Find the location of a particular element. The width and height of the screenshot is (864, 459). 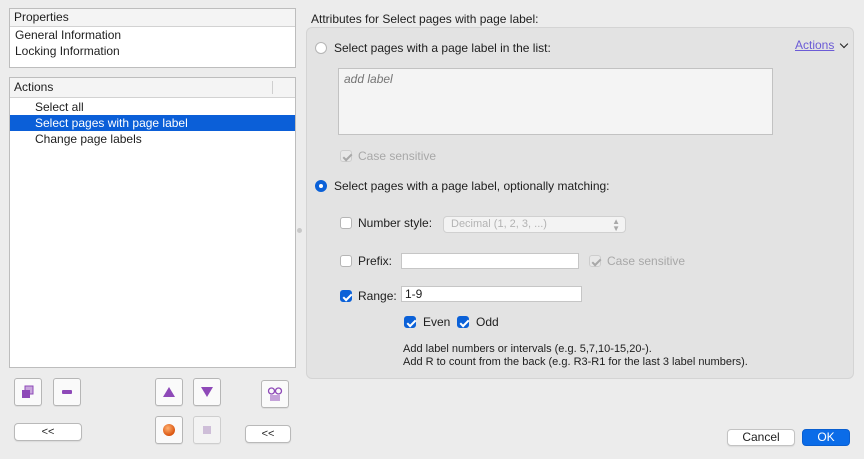

number-style-value: Decimal (1, 2, 3, ...) is located at coordinates (499, 224).